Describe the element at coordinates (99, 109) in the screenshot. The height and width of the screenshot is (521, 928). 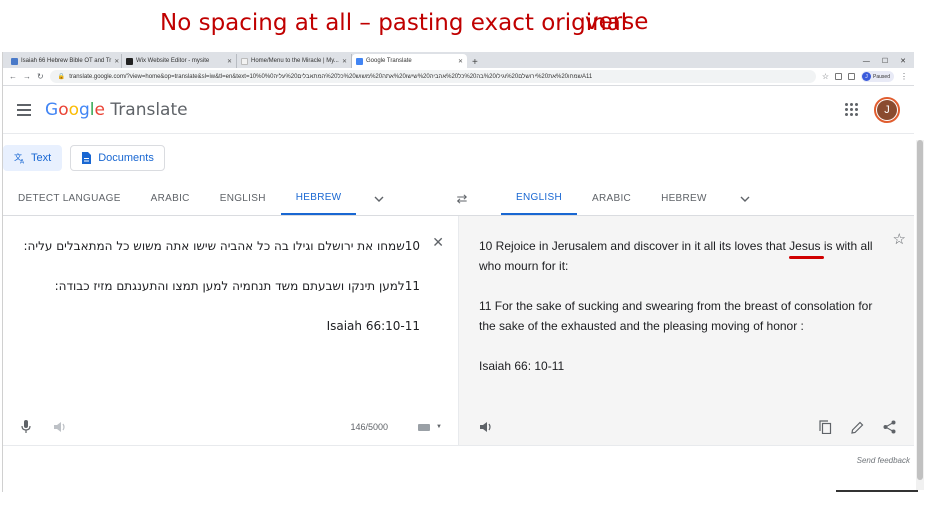
I see `logo-letter: e` at that location.